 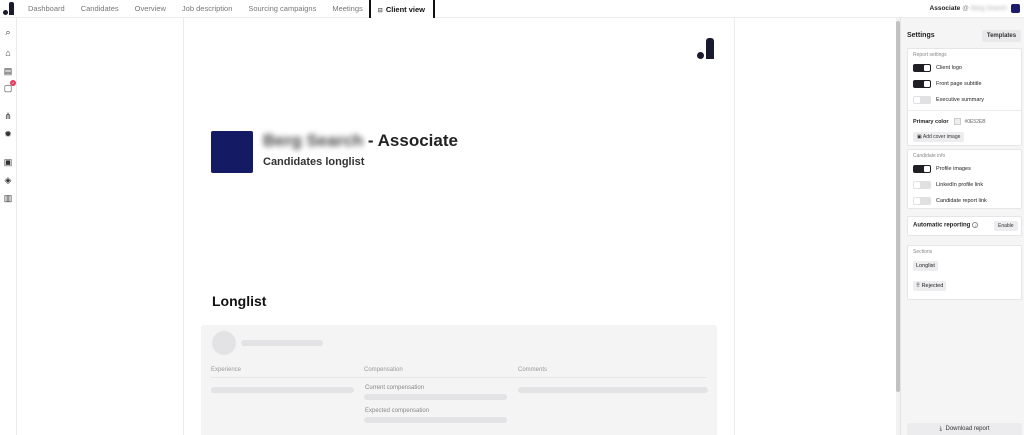 What do you see at coordinates (1006, 226) in the screenshot?
I see `enable-automatic-reporting-button: Enable` at bounding box center [1006, 226].